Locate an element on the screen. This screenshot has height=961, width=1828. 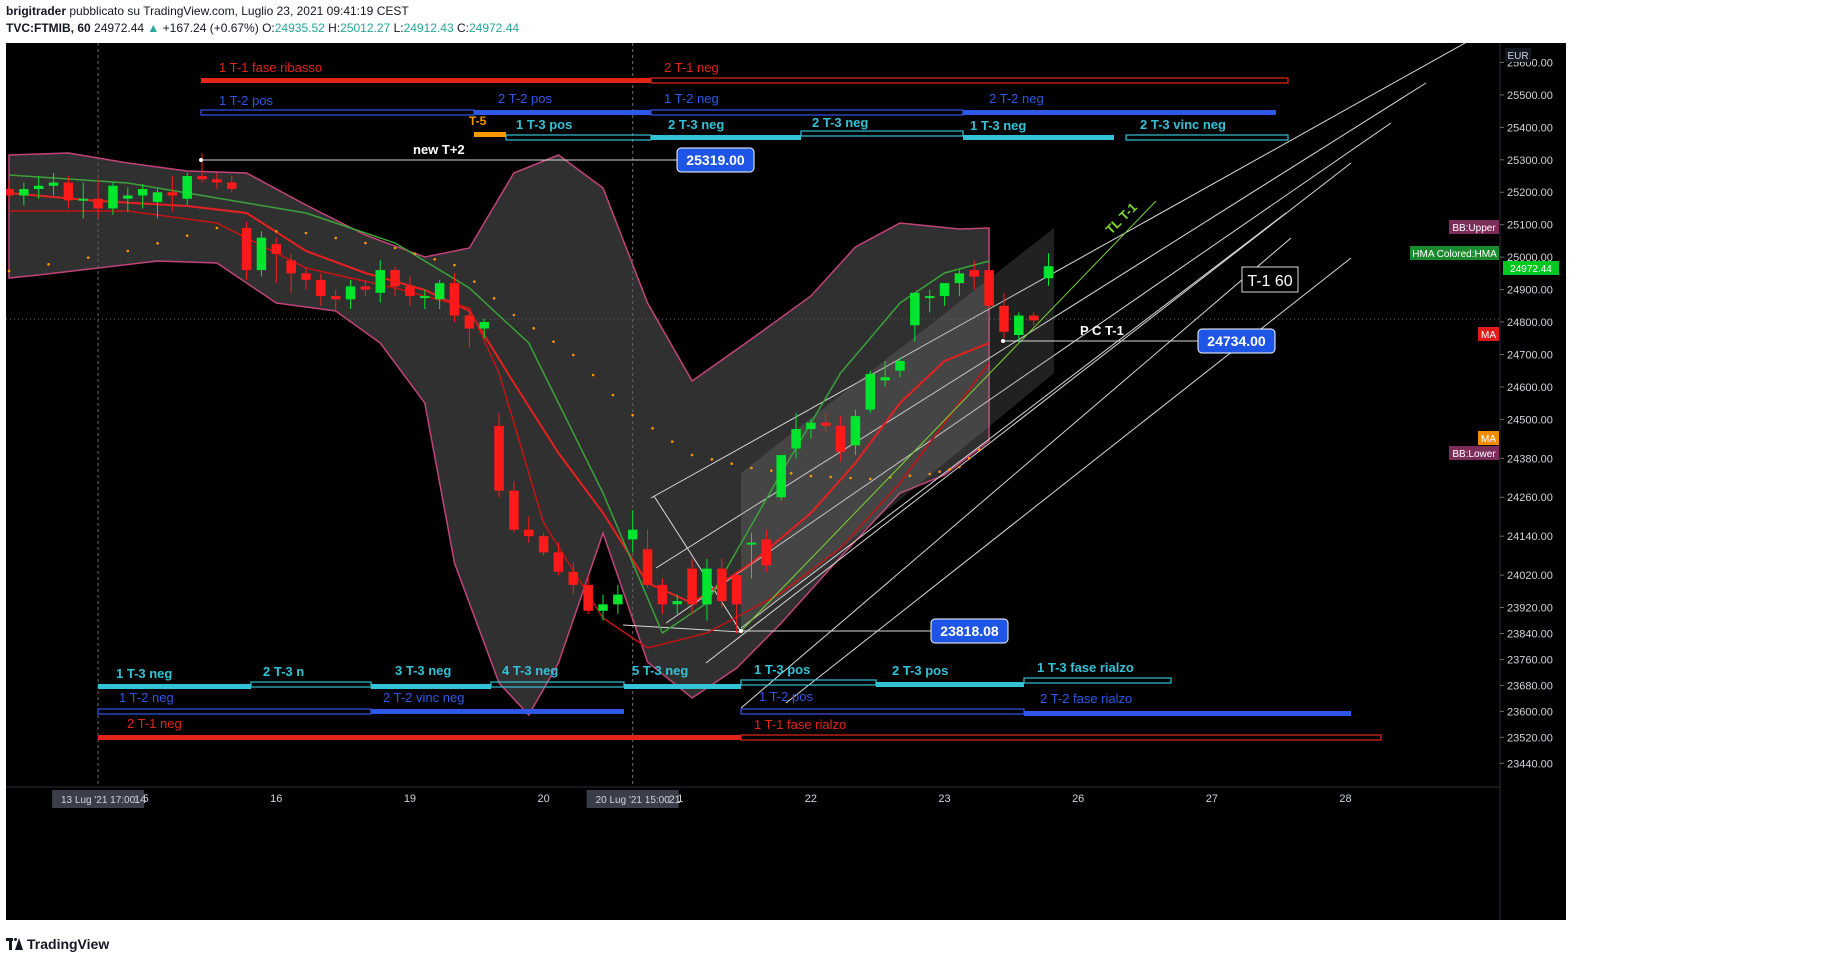
annotation-label: 1 T-2 pos is located at coordinates (246, 100).